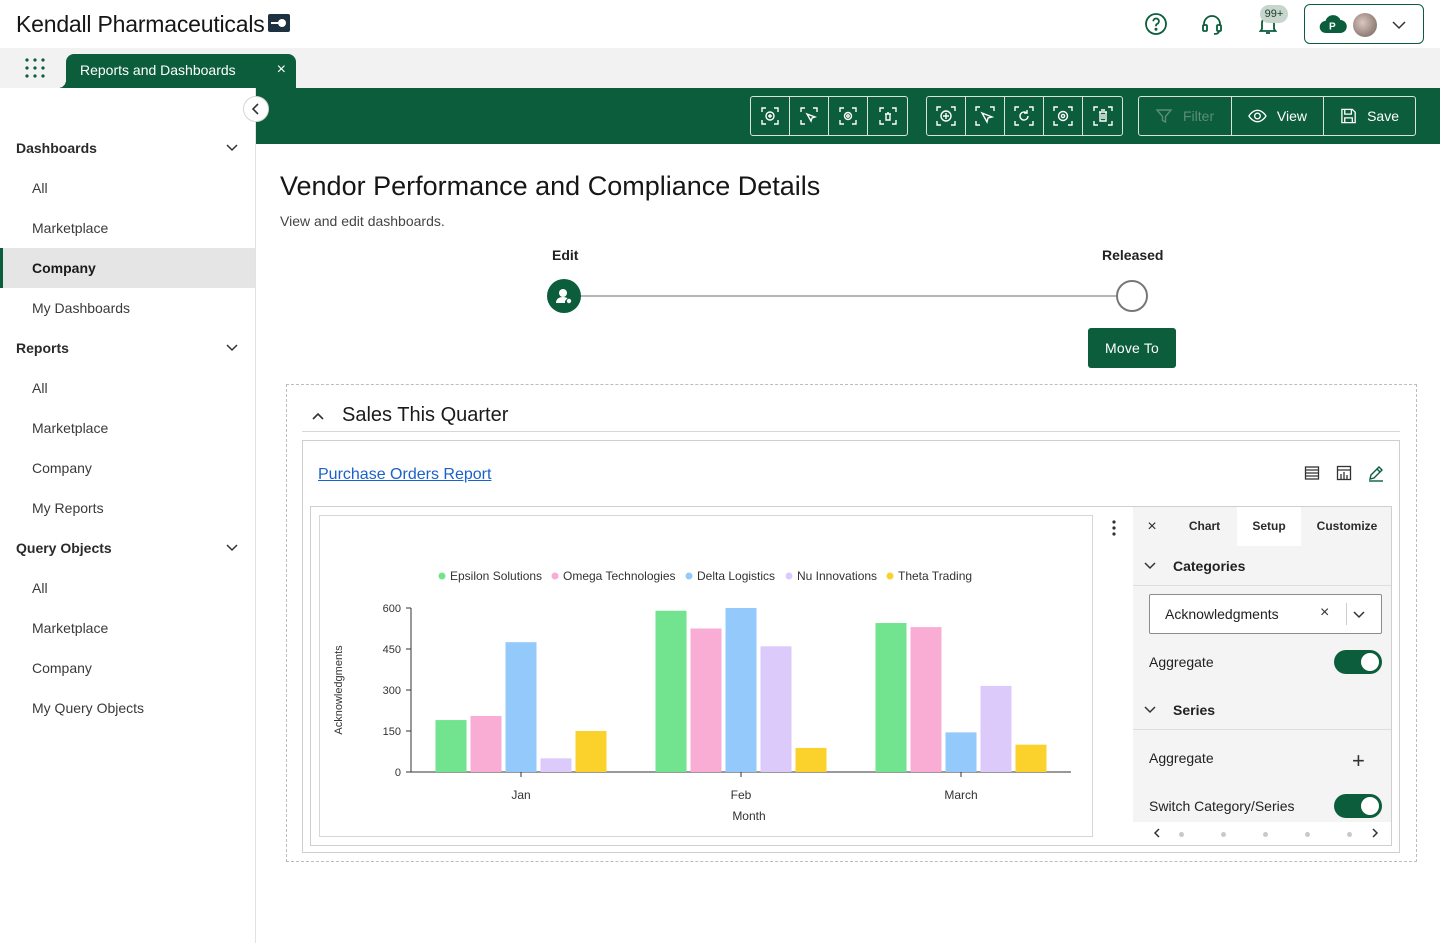 This screenshot has height=943, width=1440. I want to click on add-section-icon, so click(946, 116).